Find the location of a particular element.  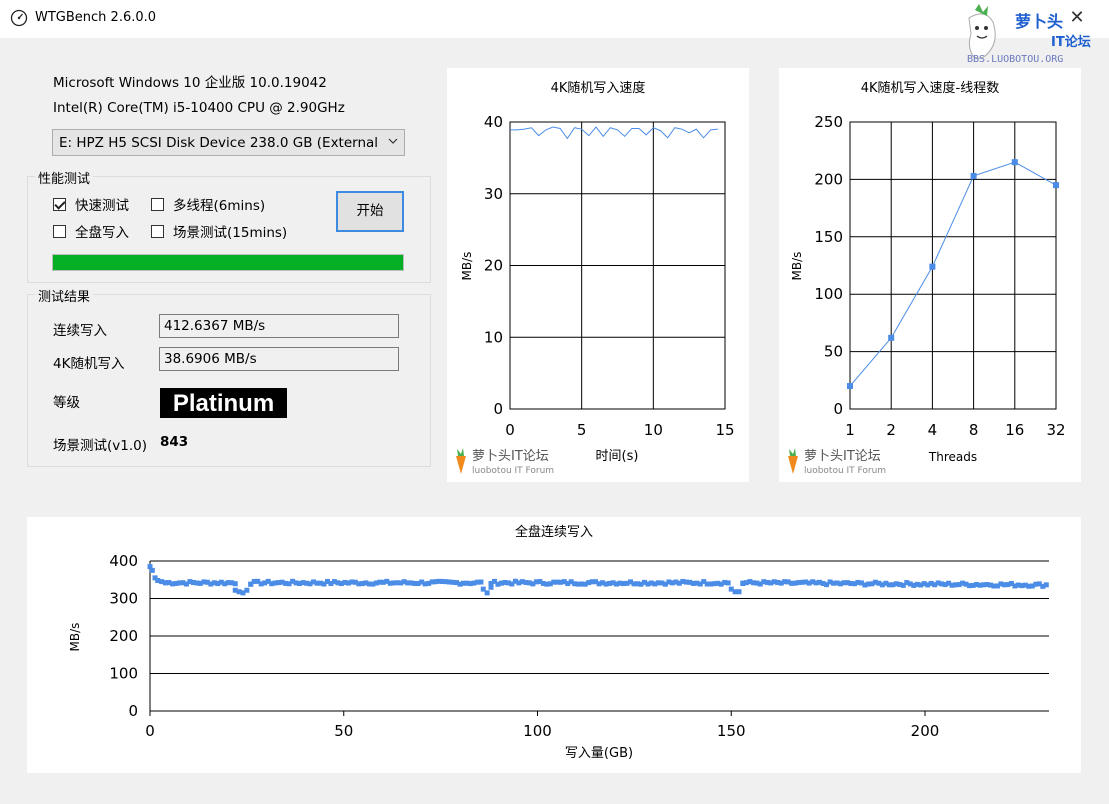

x-axis-label: 写入量(GB) is located at coordinates (599, 753).